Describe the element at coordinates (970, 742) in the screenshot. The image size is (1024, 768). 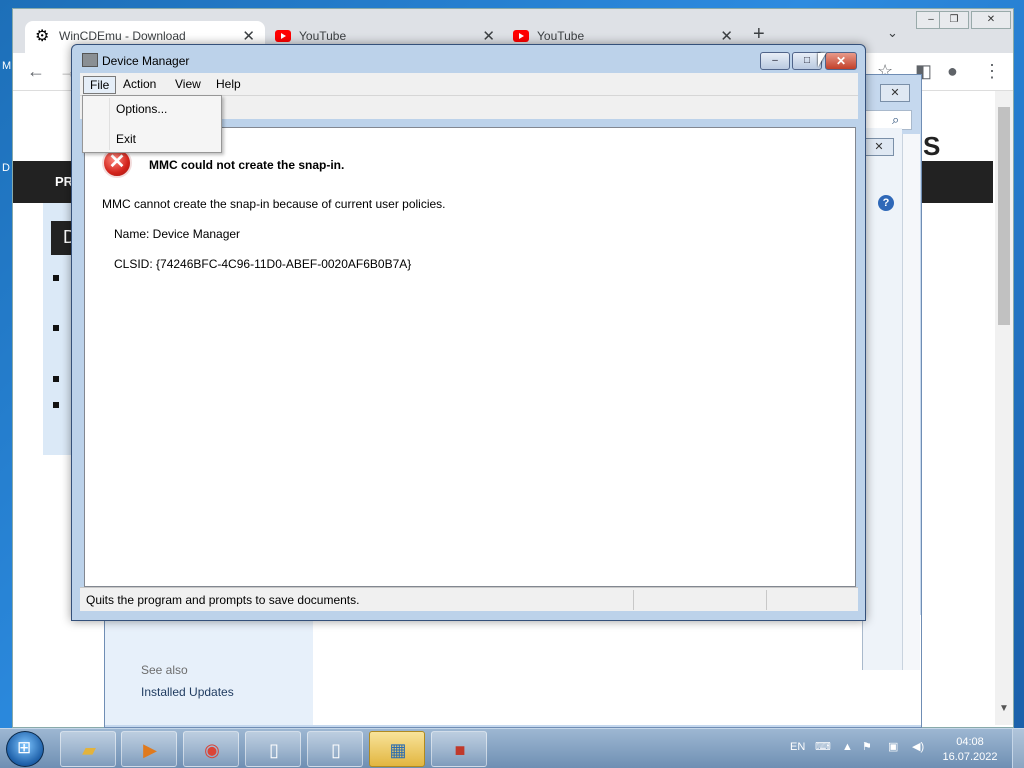
I see `clock-time: 04:08` at that location.